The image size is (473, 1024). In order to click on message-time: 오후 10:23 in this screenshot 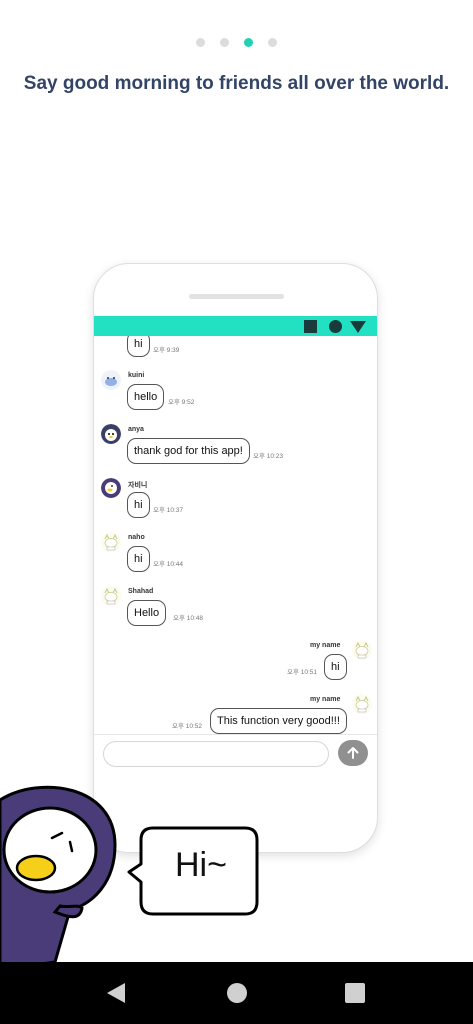, I will do `click(268, 456)`.